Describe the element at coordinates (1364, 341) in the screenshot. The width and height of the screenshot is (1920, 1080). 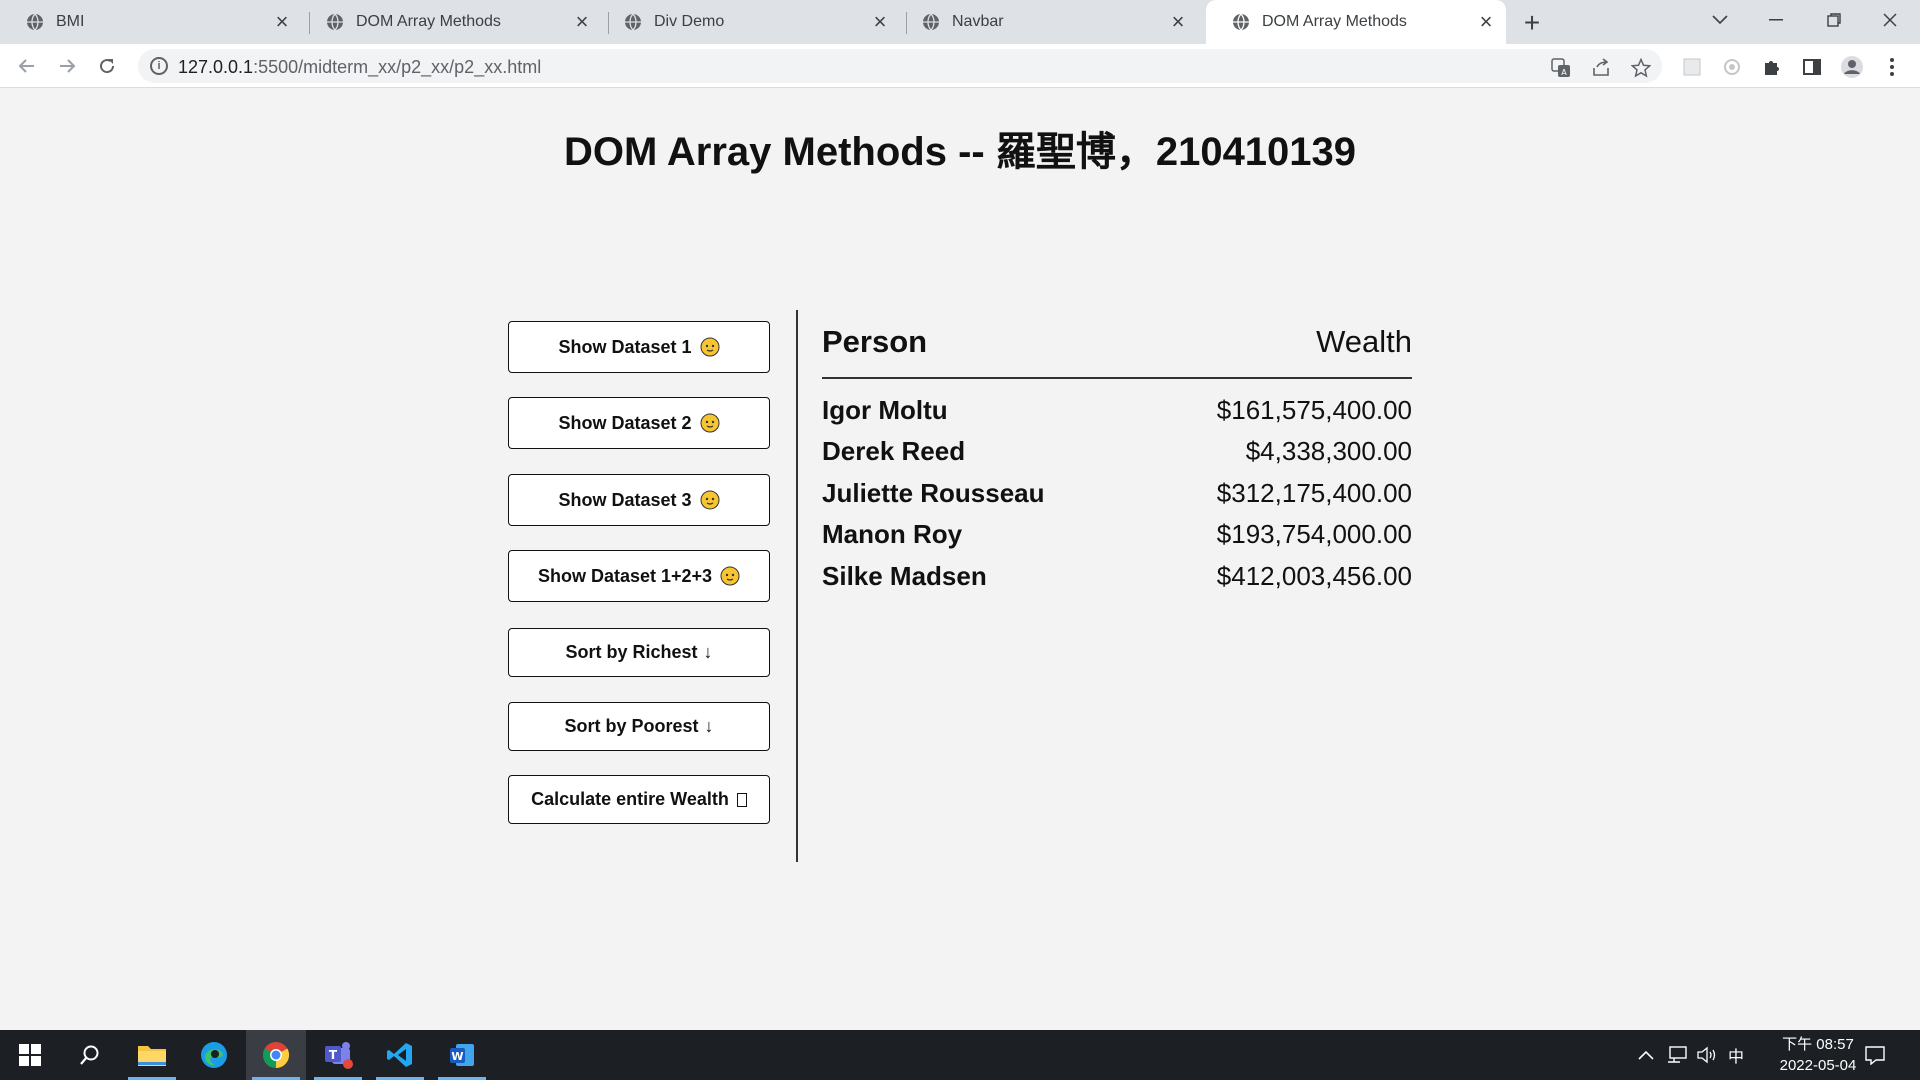
I see `table-header-wealth: Wealth` at that location.